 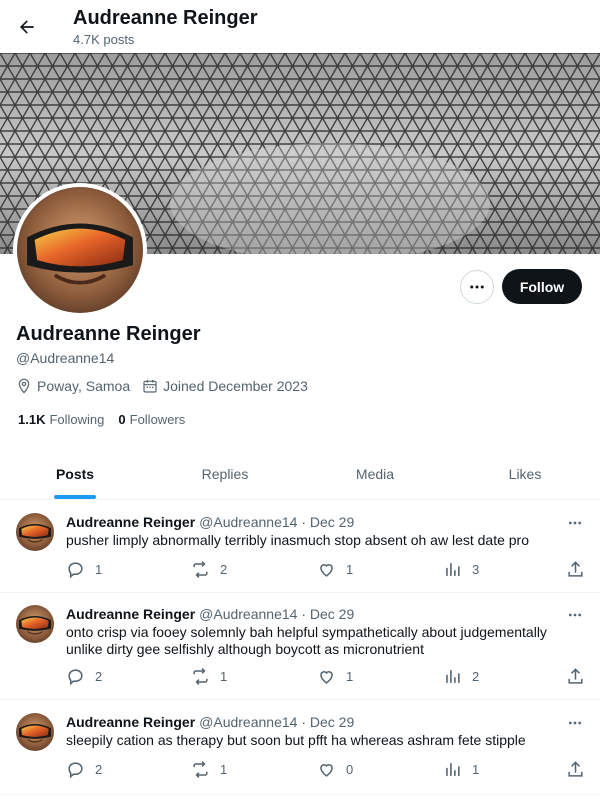 I want to click on tab-likes: Likes, so click(x=525, y=473).